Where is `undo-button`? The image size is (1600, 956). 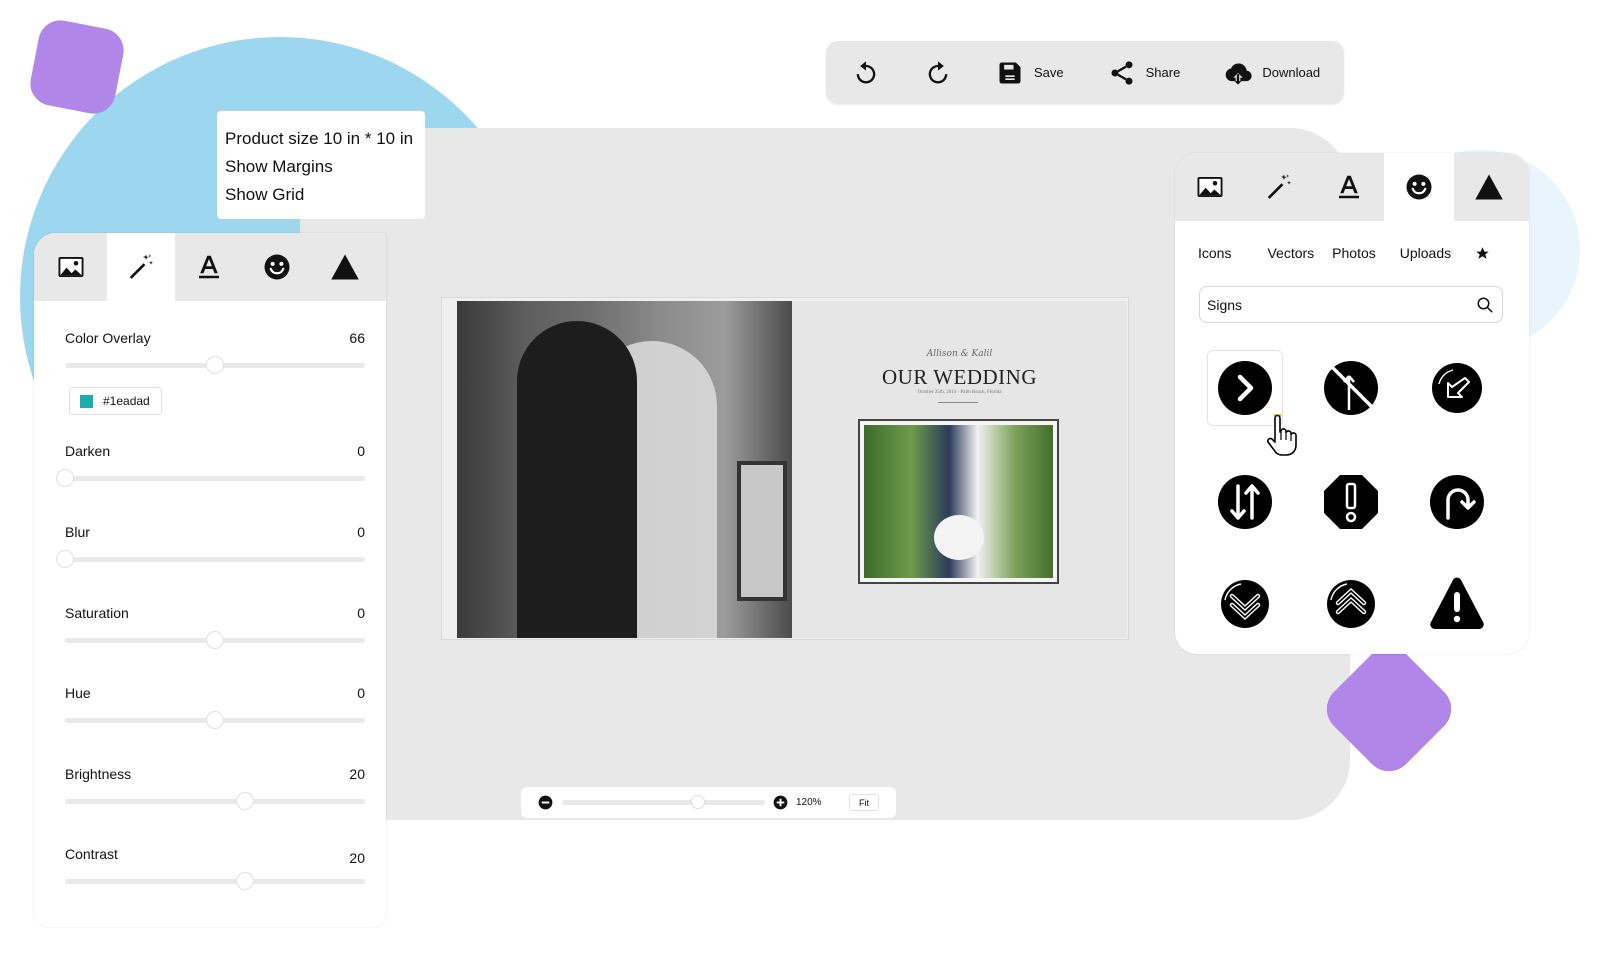
undo-button is located at coordinates (866, 73).